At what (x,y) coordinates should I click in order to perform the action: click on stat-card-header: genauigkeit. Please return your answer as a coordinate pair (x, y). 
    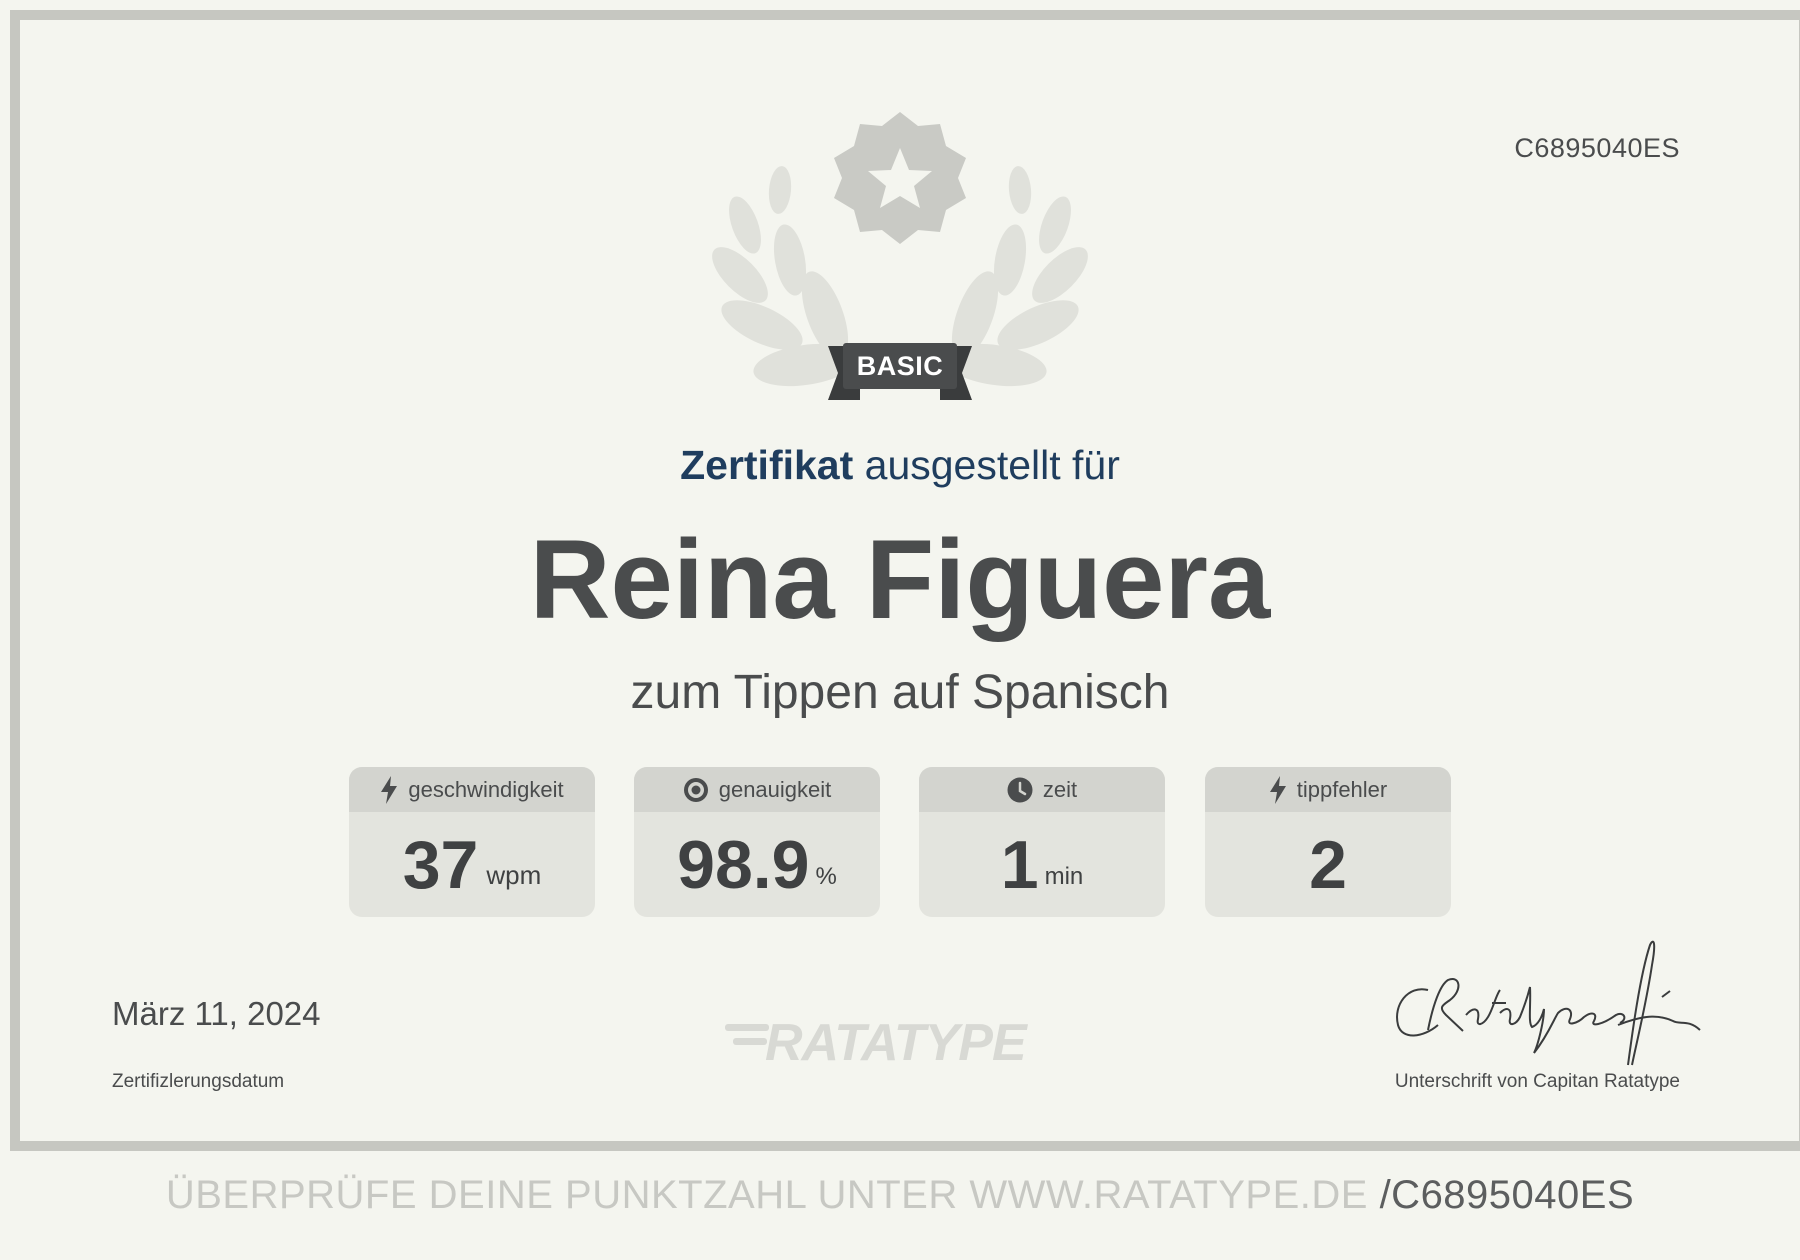
    Looking at the image, I should click on (757, 789).